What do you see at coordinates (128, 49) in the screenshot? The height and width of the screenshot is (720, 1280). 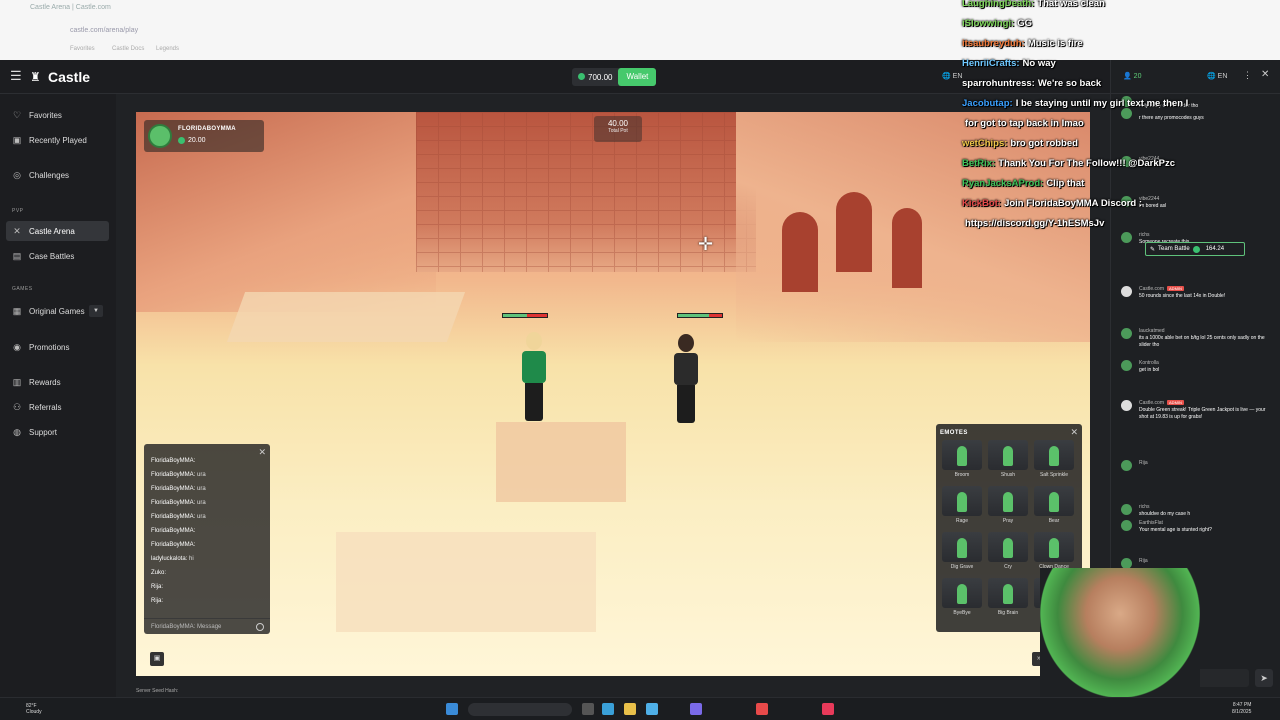 I see `bookmark-item: Castle Docs` at bounding box center [128, 49].